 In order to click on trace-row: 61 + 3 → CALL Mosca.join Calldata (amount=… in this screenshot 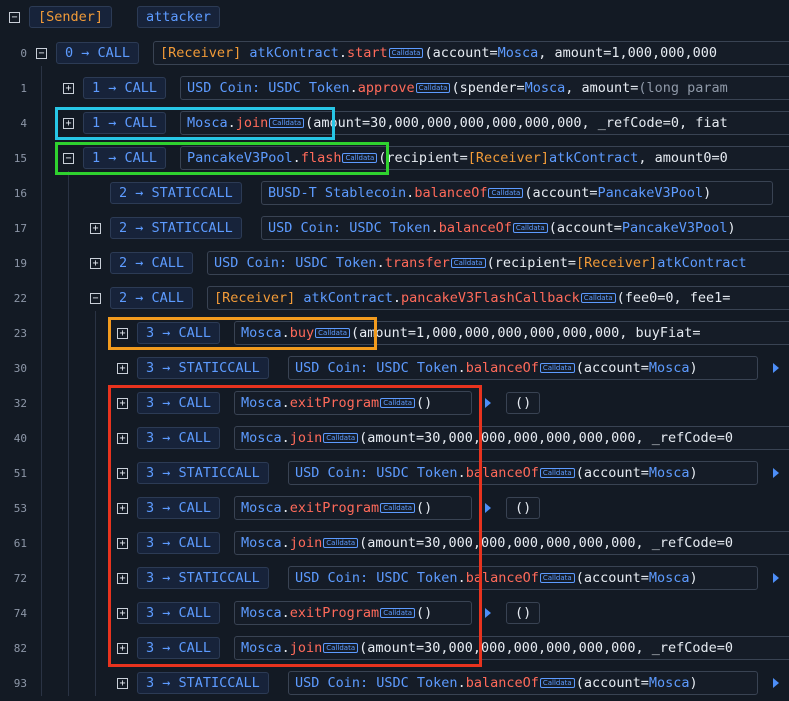, I will do `click(394, 543)`.